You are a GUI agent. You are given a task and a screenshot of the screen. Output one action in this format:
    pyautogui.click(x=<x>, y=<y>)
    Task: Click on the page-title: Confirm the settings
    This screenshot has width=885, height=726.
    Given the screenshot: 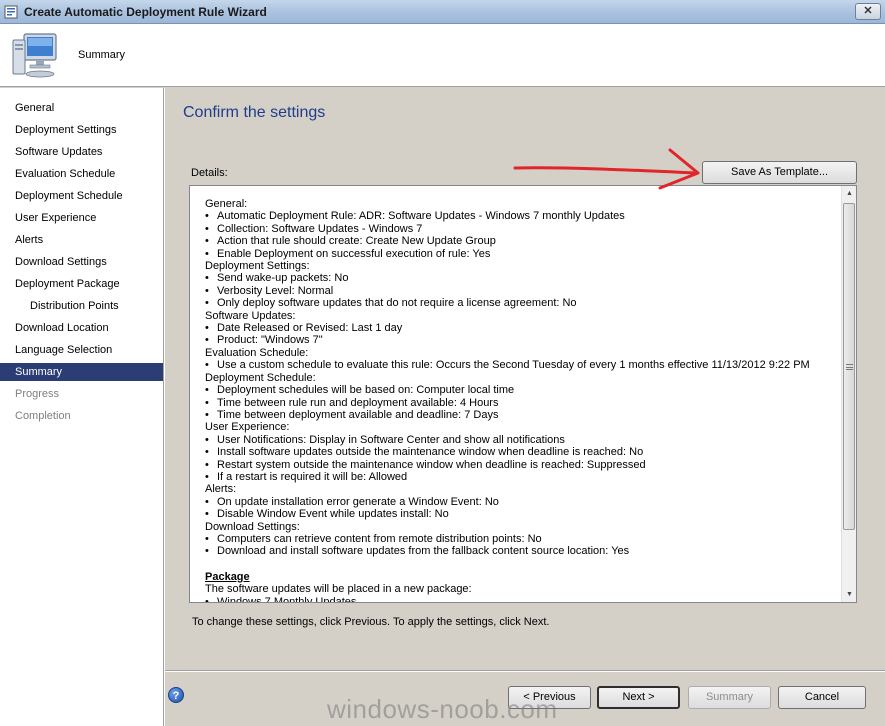 What is the action you would take?
    pyautogui.click(x=254, y=112)
    